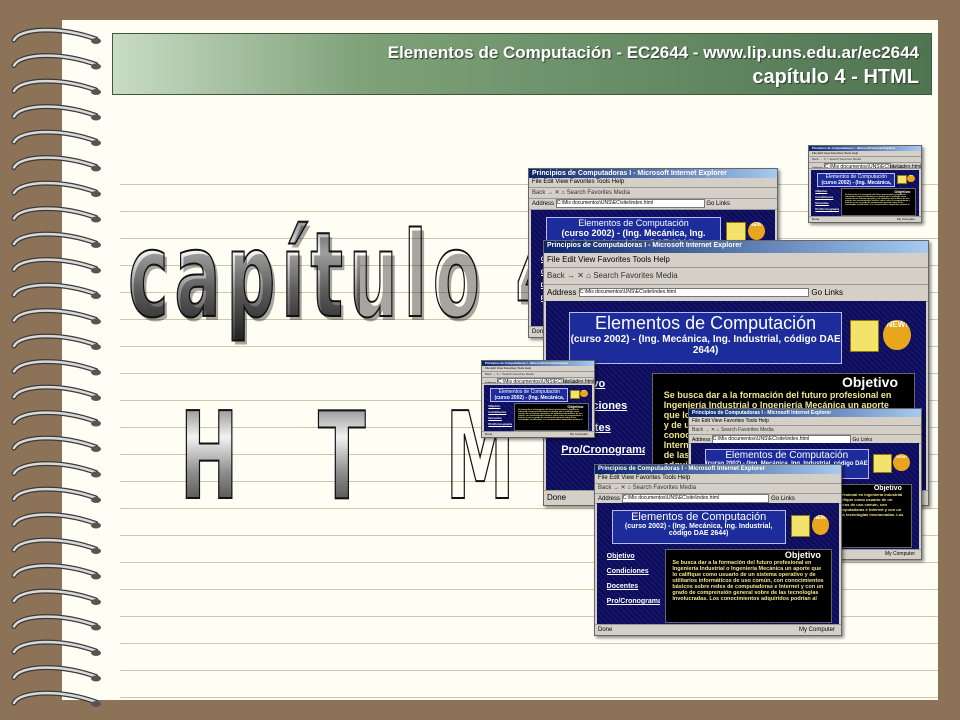  What do you see at coordinates (718, 479) in the screenshot?
I see `menu-bar: File Edit View Favorites Tools Help` at bounding box center [718, 479].